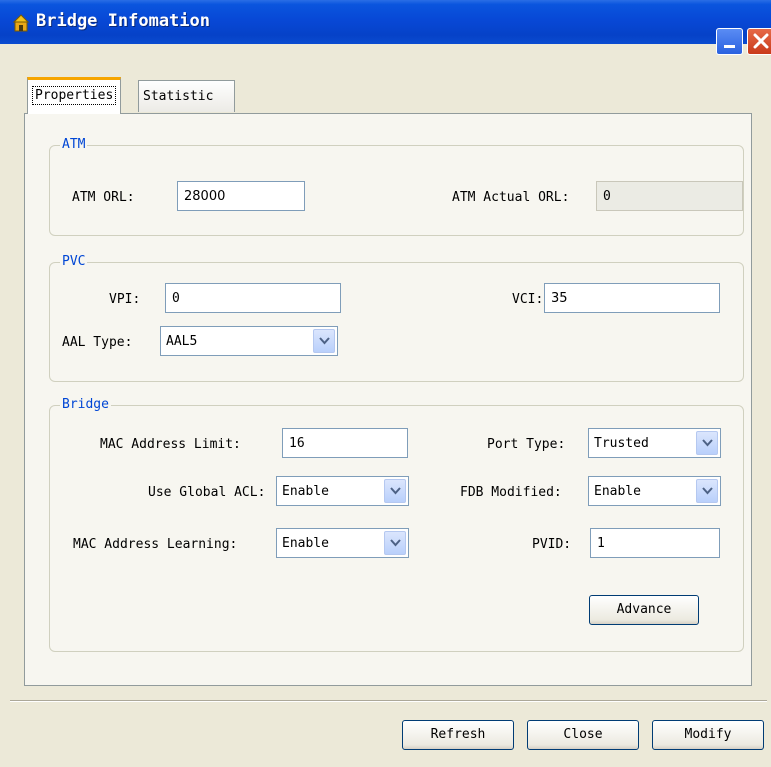 The image size is (771, 767). I want to click on aal-type-dropdown-arrow, so click(324, 341).